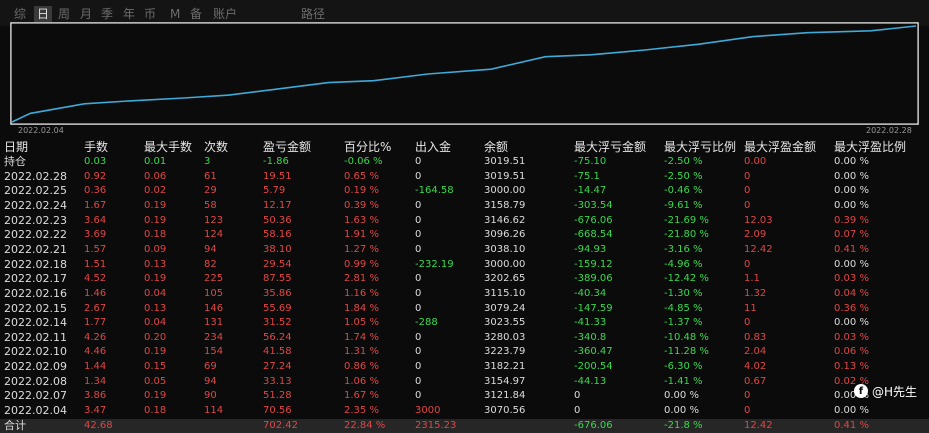 This screenshot has height=433, width=929. I want to click on cell-balance: 3154.97, so click(505, 381).